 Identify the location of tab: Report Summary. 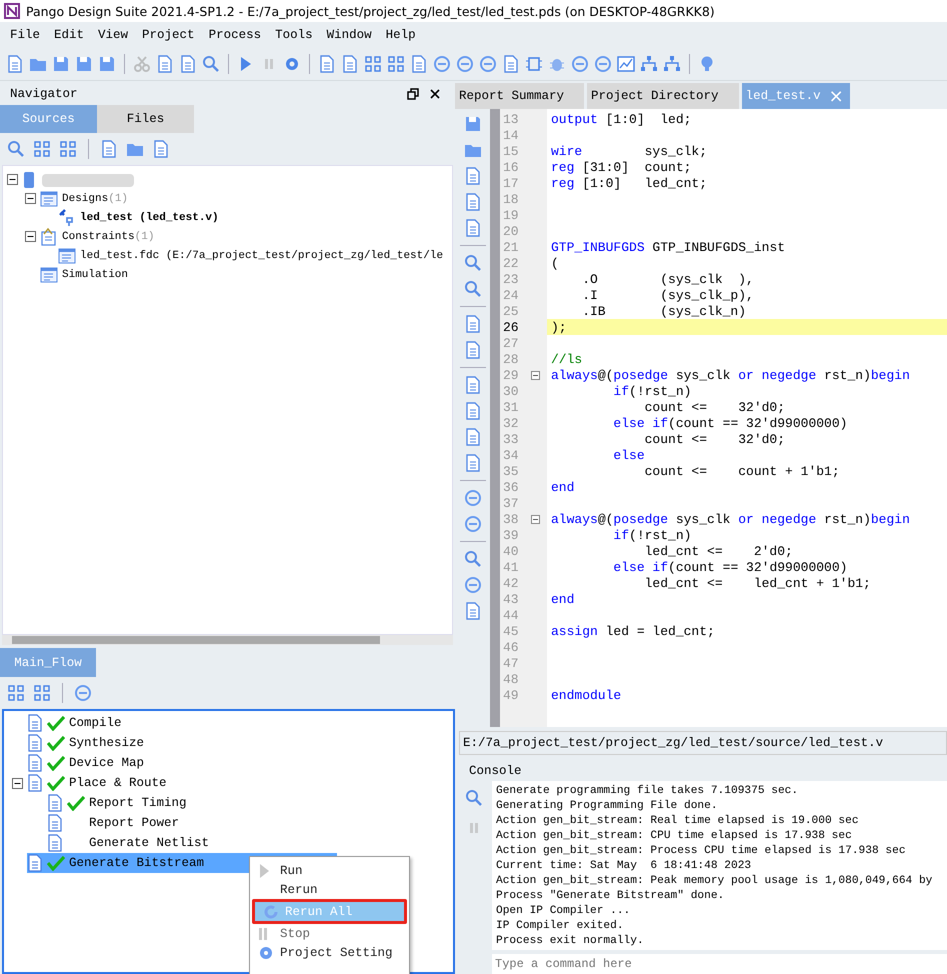
(519, 96).